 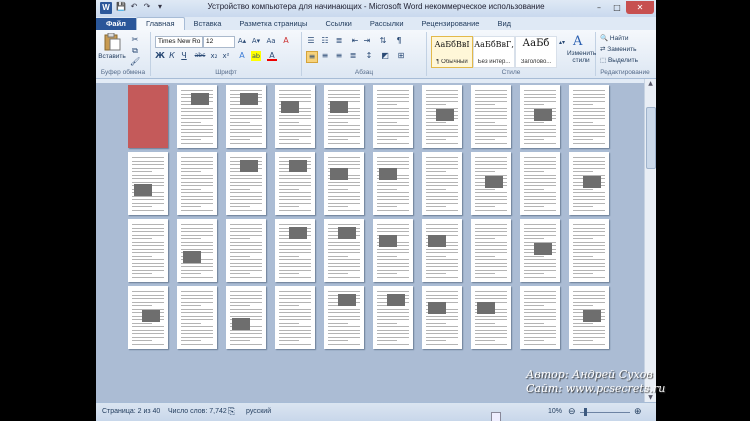 I want to click on subscript-button: x₂, so click(x=214, y=56).